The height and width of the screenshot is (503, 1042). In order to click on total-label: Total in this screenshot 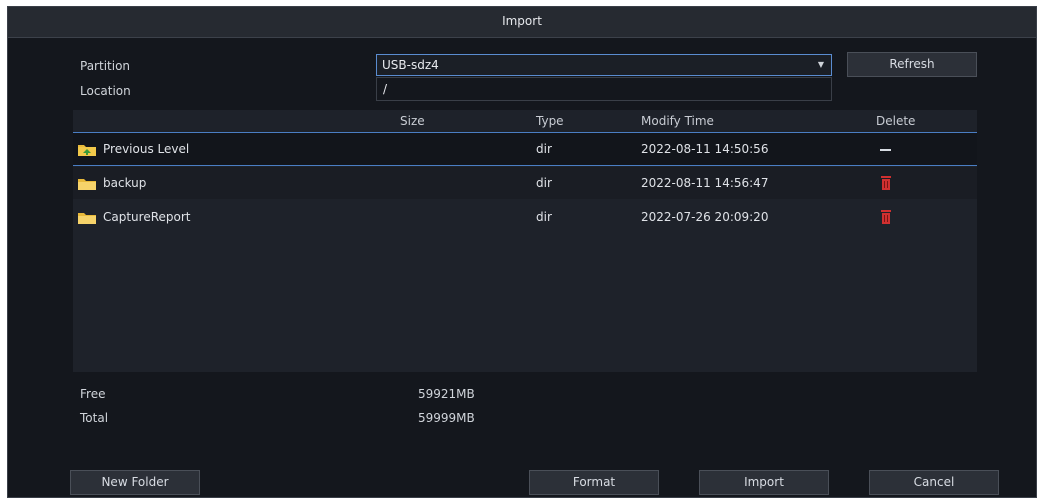, I will do `click(94, 418)`.